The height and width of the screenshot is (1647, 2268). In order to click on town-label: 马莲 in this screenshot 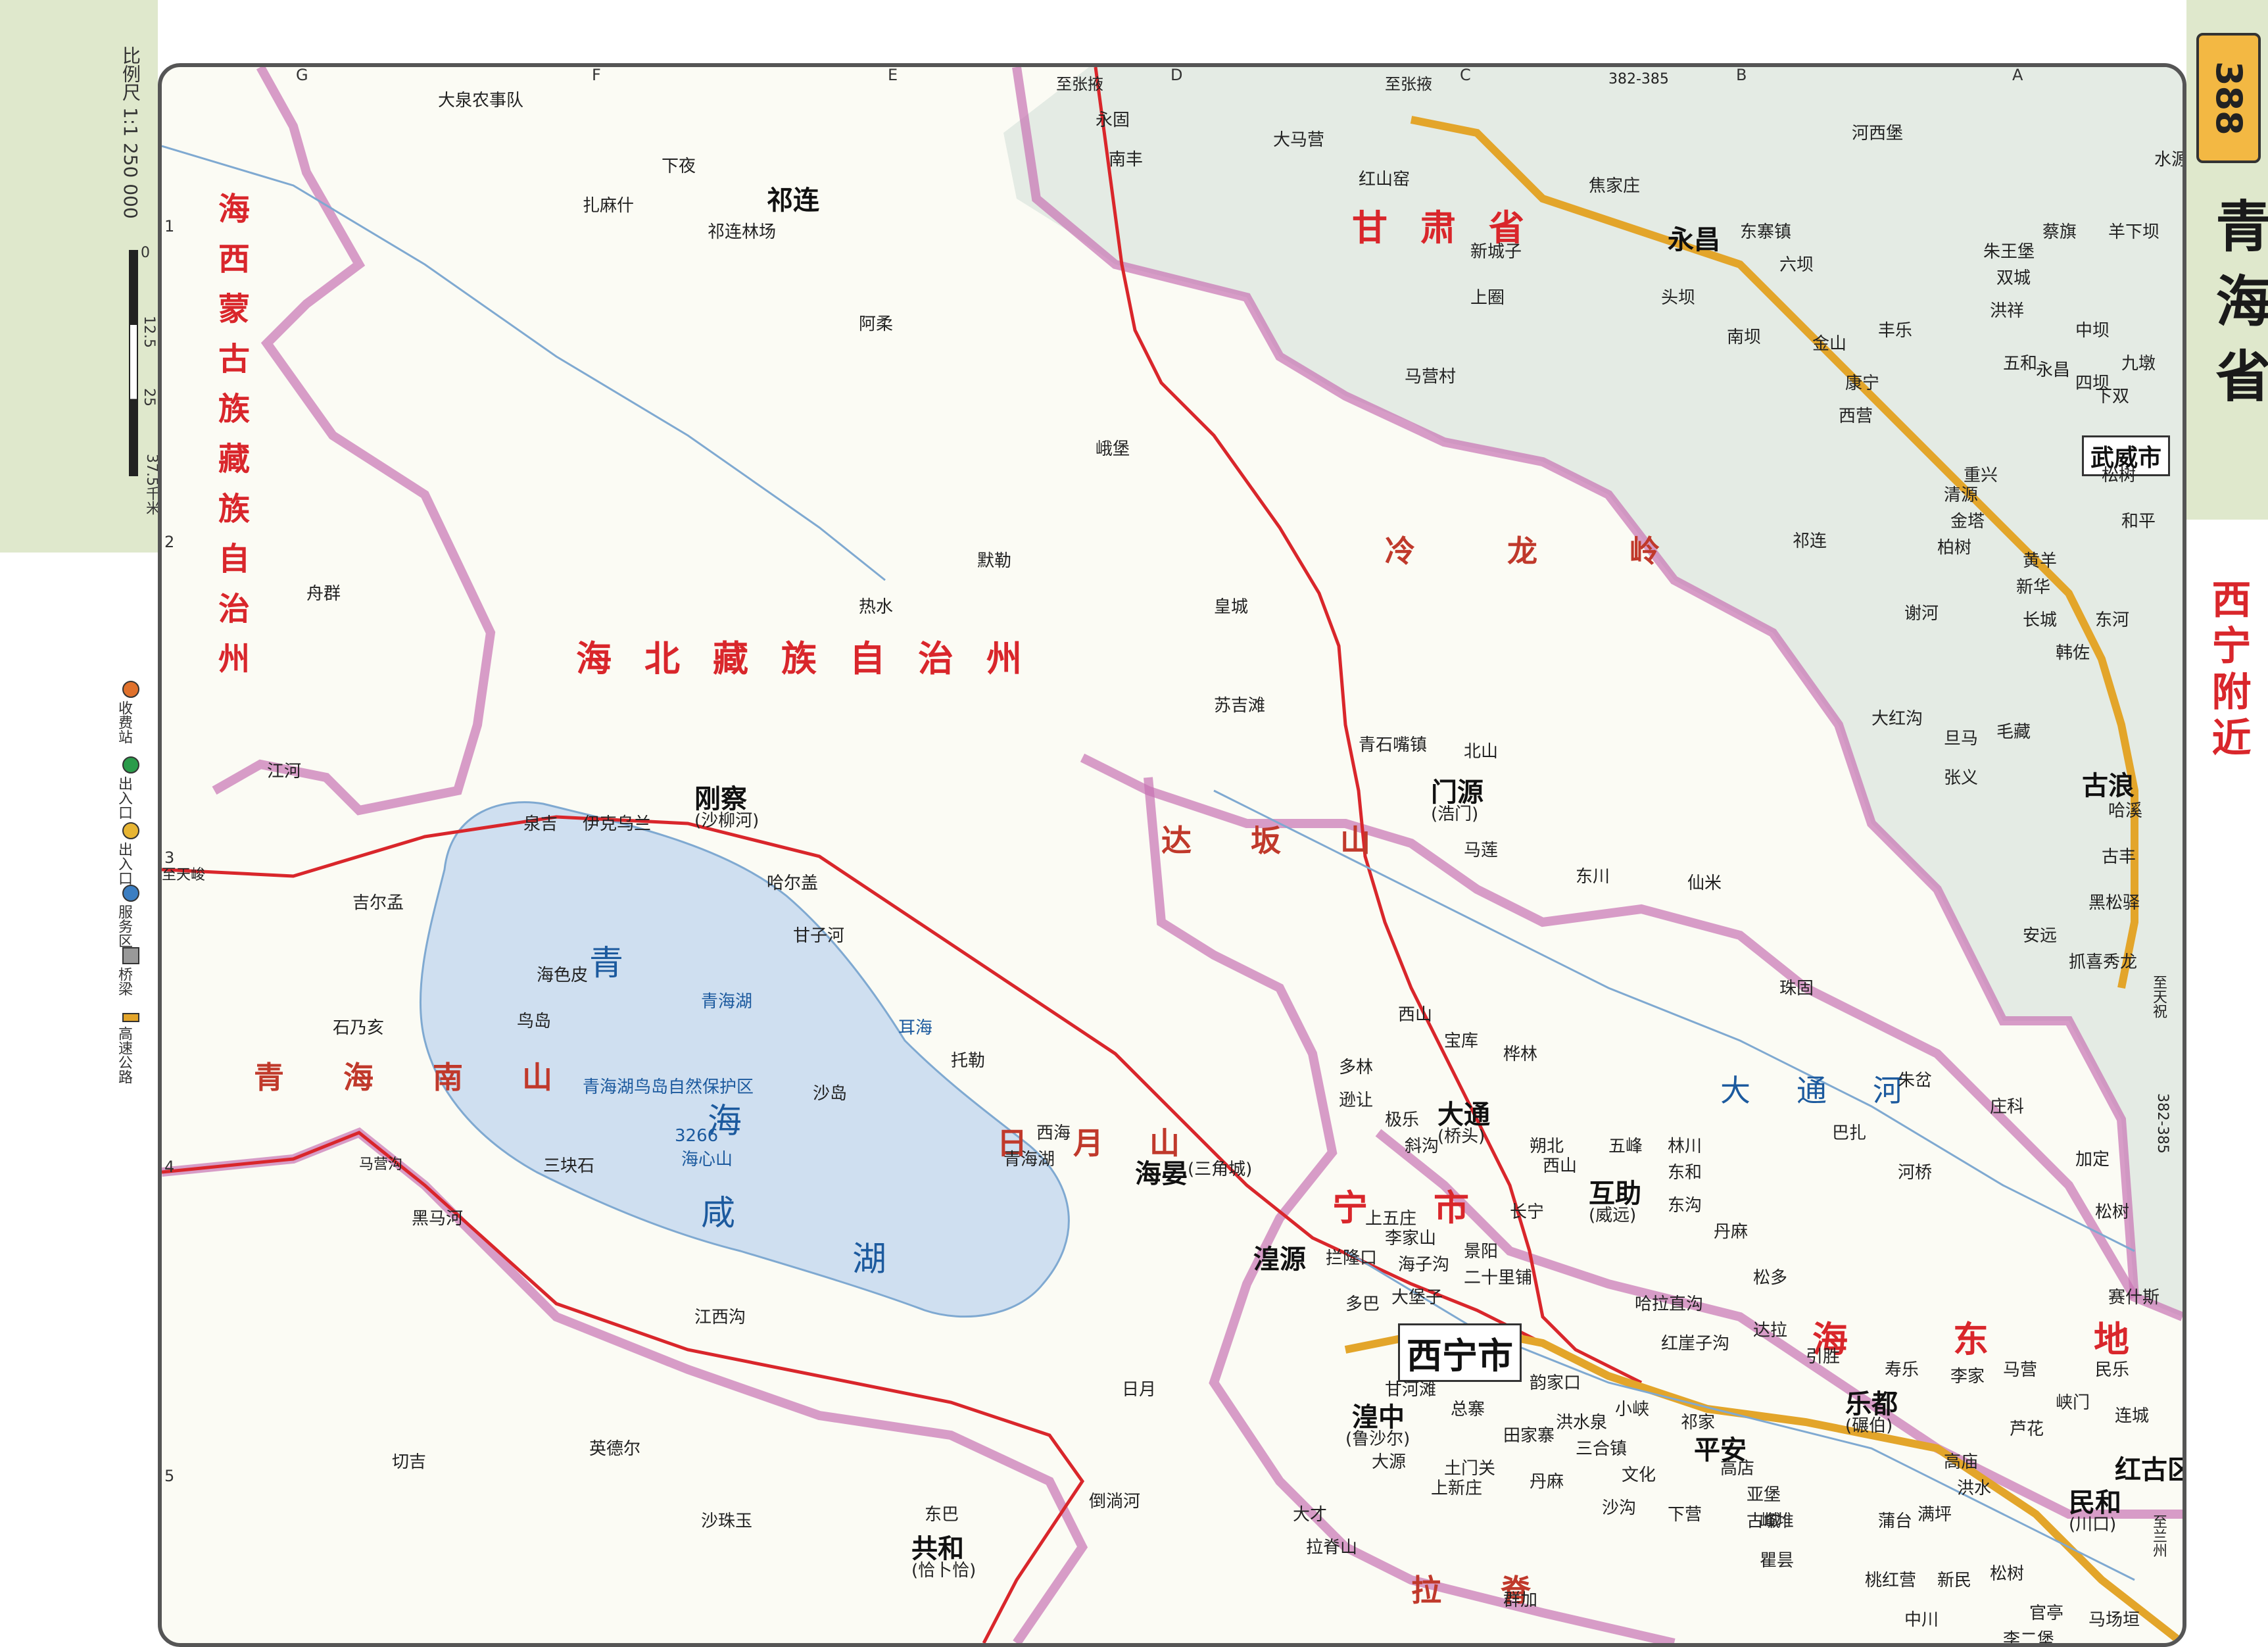, I will do `click(1481, 850)`.